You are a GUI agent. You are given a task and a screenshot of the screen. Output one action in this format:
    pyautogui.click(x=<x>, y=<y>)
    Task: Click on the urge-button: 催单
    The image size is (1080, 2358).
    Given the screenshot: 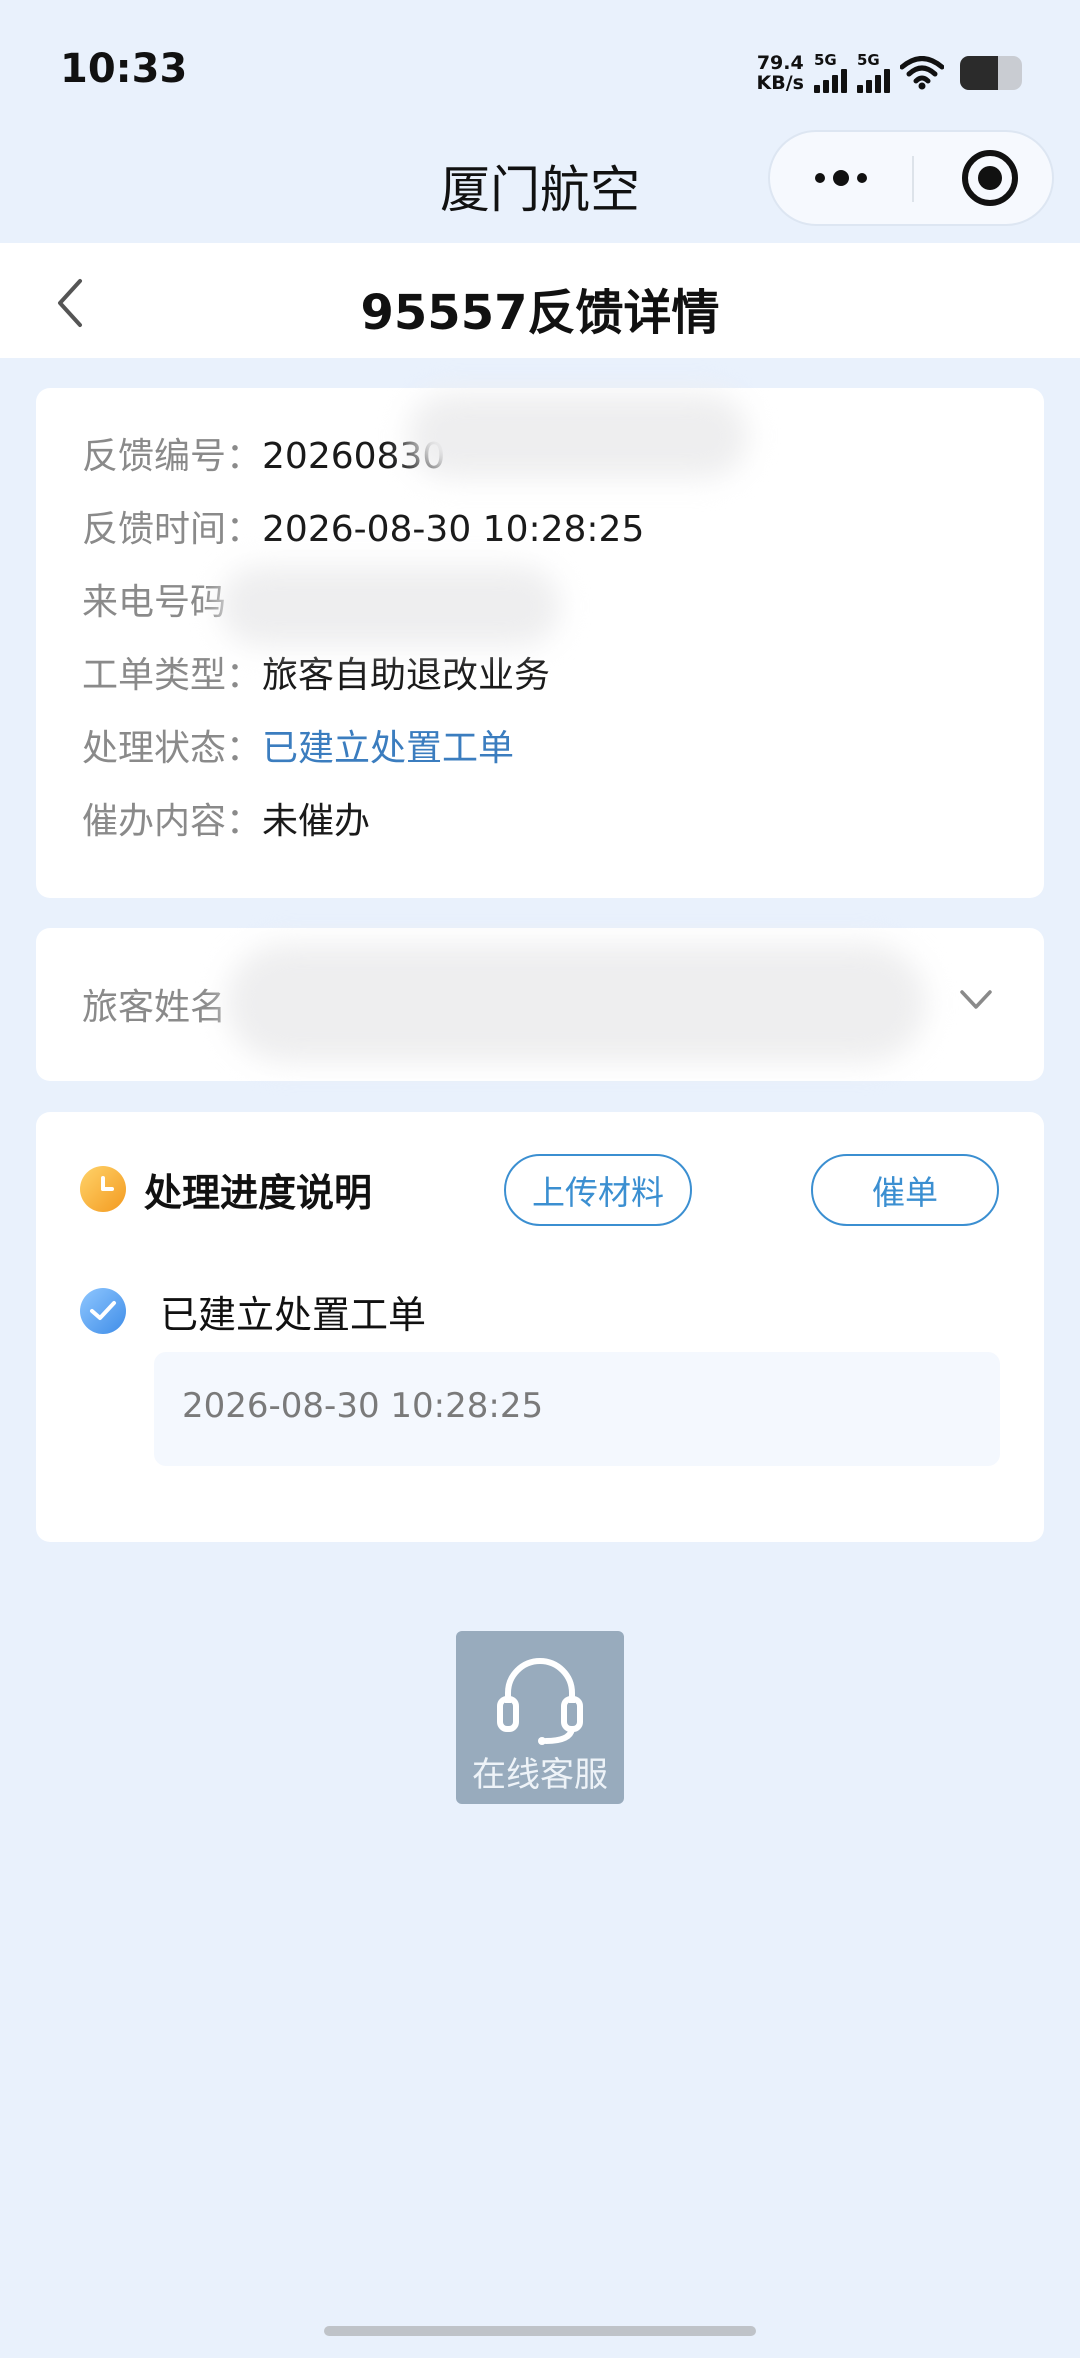 What is the action you would take?
    pyautogui.click(x=905, y=1190)
    